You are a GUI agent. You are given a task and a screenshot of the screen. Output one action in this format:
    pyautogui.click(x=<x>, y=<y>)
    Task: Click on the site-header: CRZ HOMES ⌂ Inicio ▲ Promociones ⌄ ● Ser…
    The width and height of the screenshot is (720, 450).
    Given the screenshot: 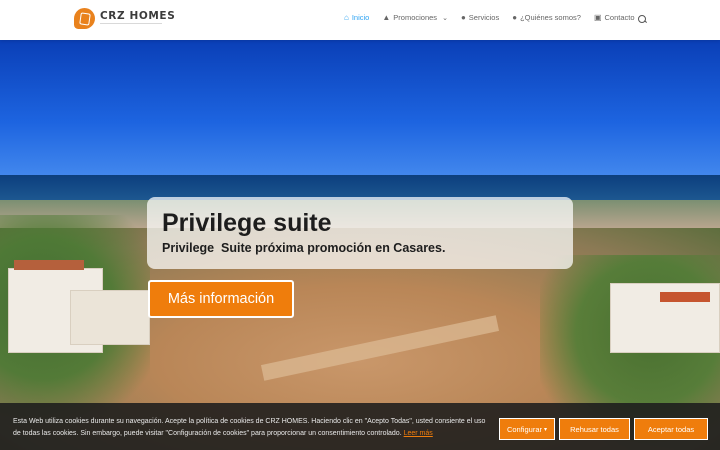 What is the action you would take?
    pyautogui.click(x=360, y=20)
    